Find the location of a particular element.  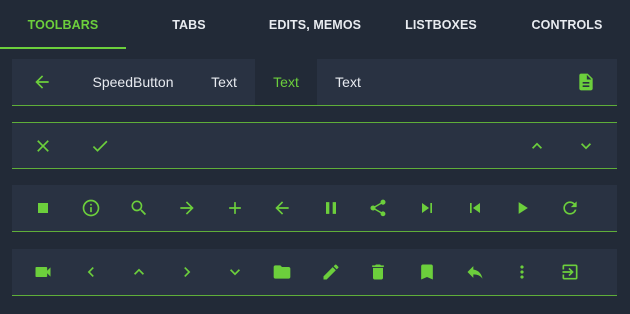

tab-label: TOOLBARS is located at coordinates (63, 24).